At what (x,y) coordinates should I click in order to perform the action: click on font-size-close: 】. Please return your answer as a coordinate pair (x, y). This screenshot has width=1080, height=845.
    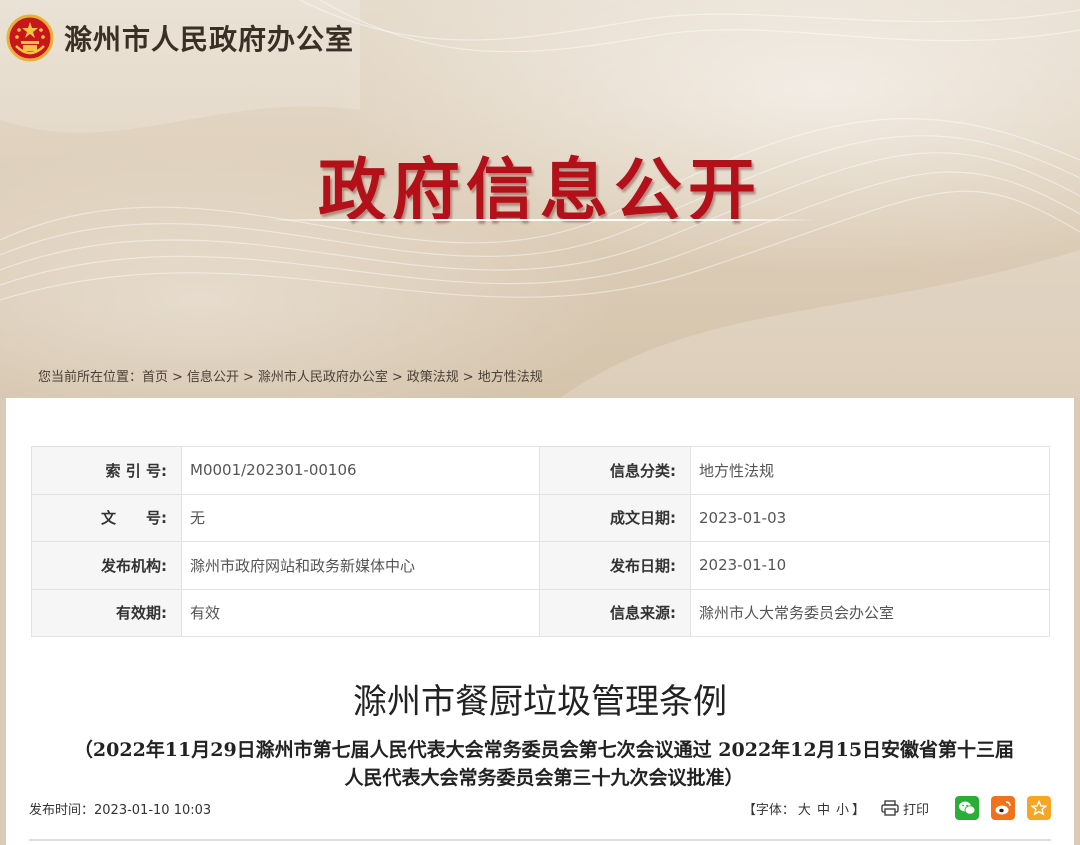
    Looking at the image, I should click on (858, 810).